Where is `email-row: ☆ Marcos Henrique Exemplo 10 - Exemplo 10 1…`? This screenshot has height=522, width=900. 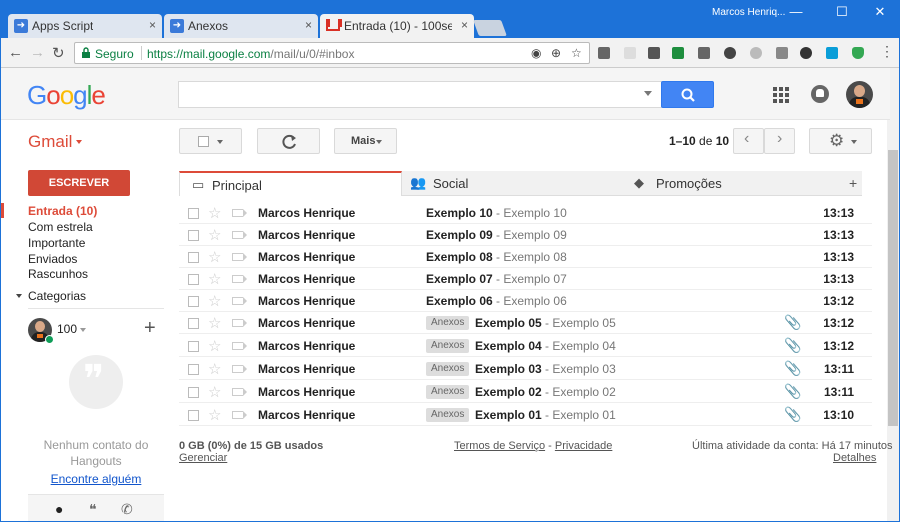 email-row: ☆ Marcos Henrique Exemplo 10 - Exemplo 10 1… is located at coordinates (525, 213).